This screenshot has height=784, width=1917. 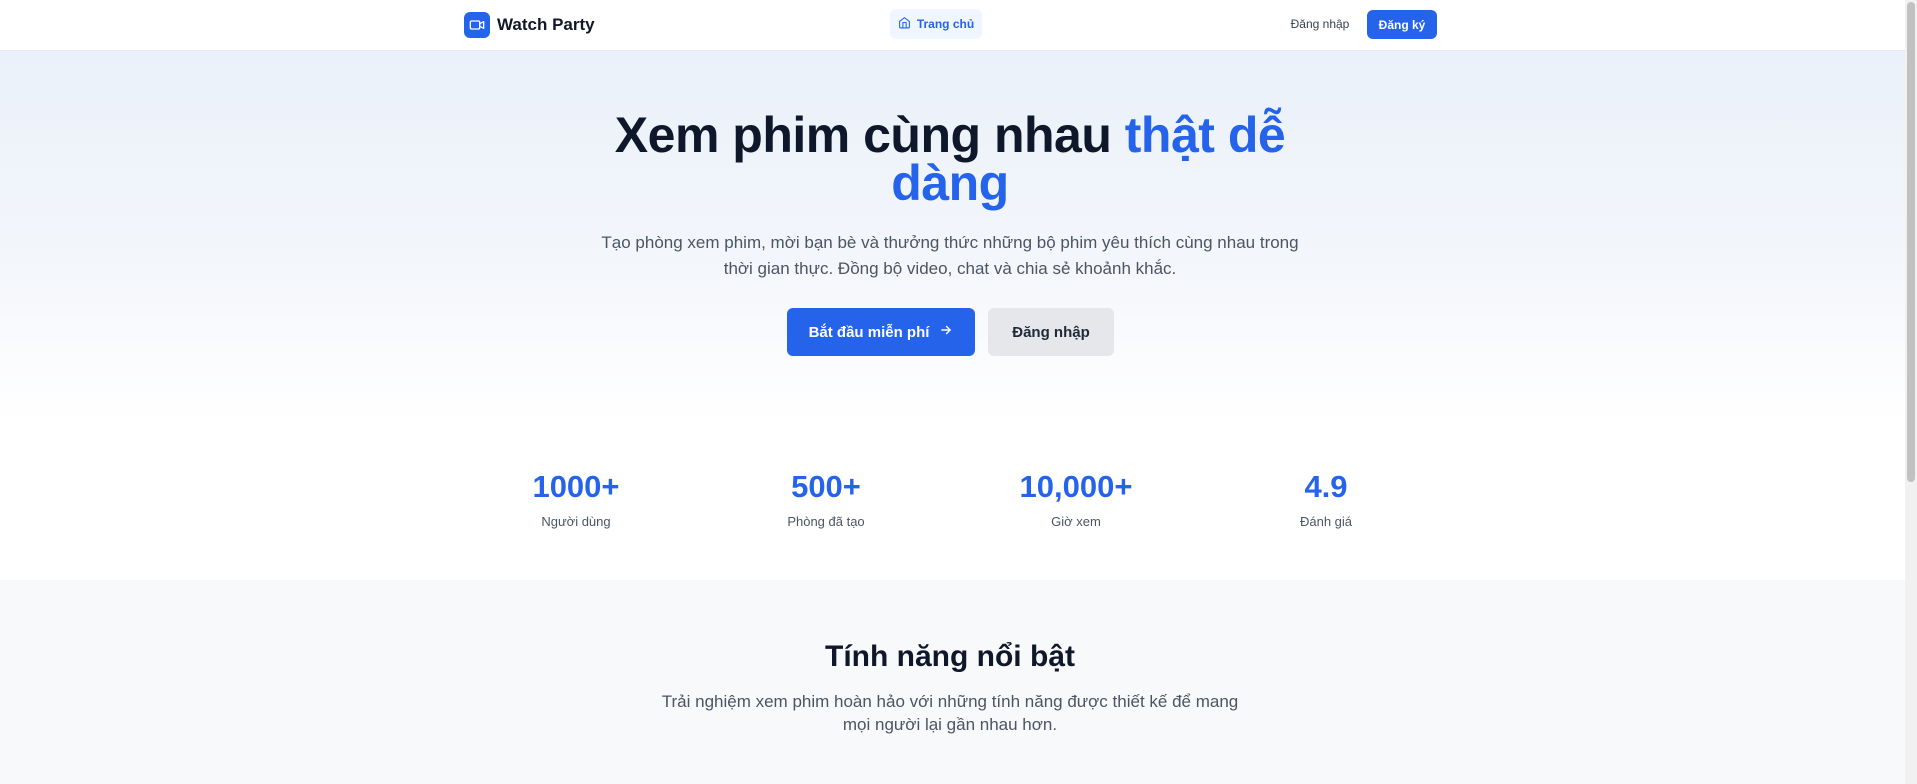 I want to click on video-camera-icon, so click(x=477, y=25).